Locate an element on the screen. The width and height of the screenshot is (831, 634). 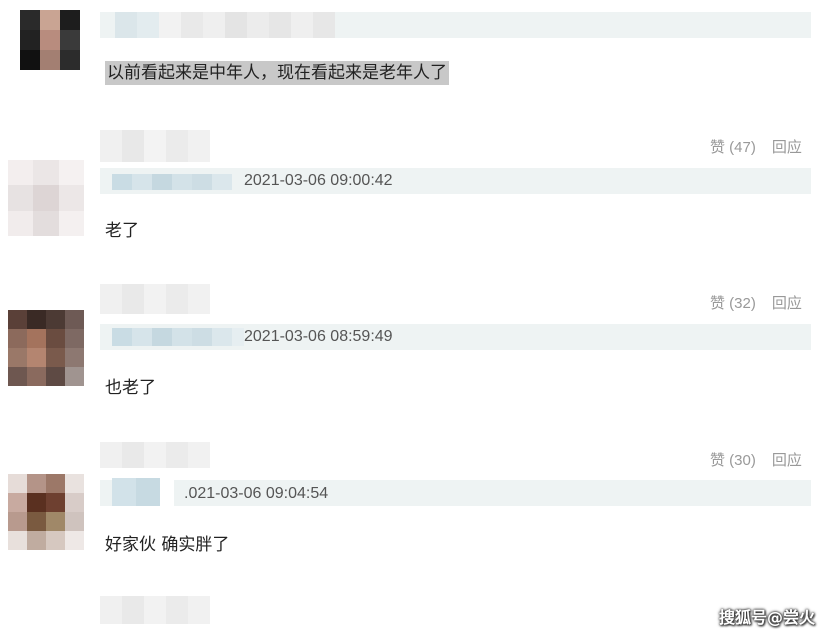
comment-actions: 赞 (30) 回应 is located at coordinates (756, 459).